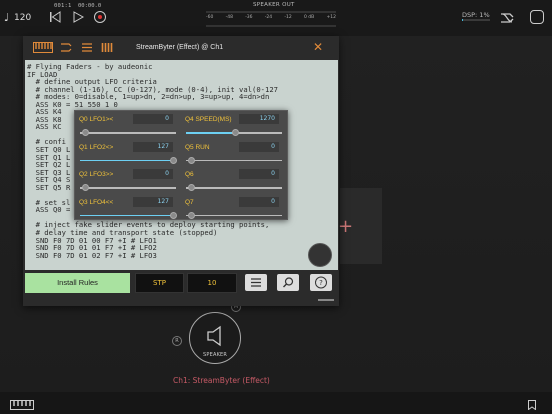  Describe the element at coordinates (234, 154) in the screenshot. I see `slider-control: Q5 RUN 0` at that location.